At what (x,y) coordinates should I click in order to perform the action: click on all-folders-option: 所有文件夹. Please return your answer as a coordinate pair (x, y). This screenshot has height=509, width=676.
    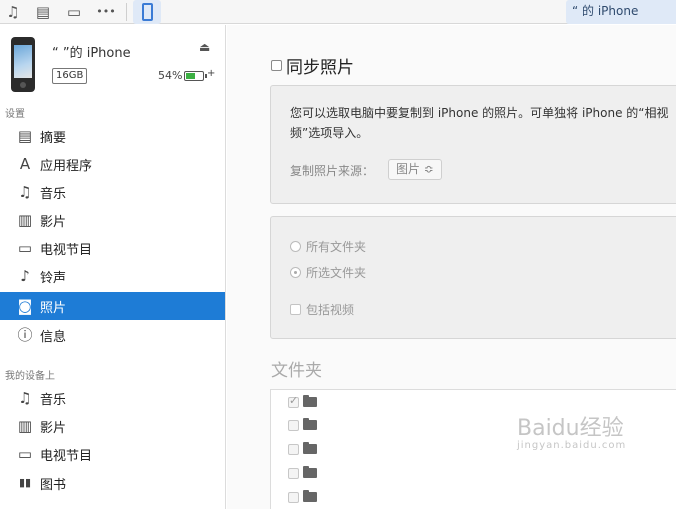
    Looking at the image, I should click on (328, 246).